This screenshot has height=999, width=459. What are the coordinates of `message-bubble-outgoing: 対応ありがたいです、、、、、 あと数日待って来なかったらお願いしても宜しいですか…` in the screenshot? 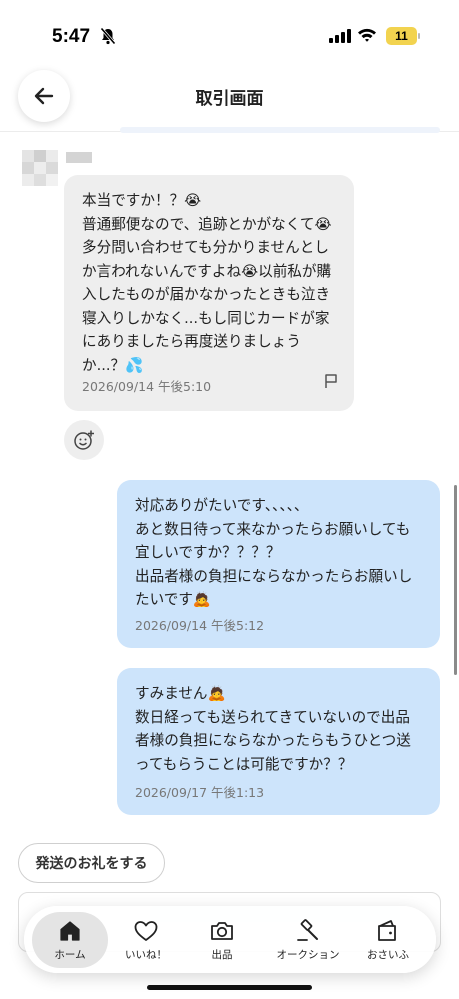 It's located at (278, 564).